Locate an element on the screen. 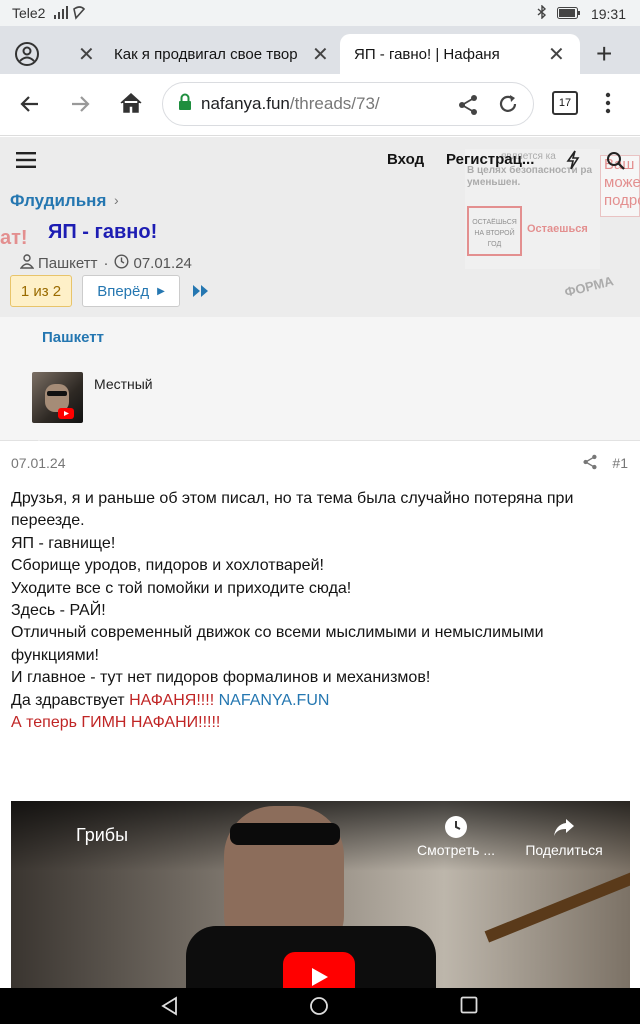 The image size is (640, 1024). video-title: Грибы is located at coordinates (102, 835).